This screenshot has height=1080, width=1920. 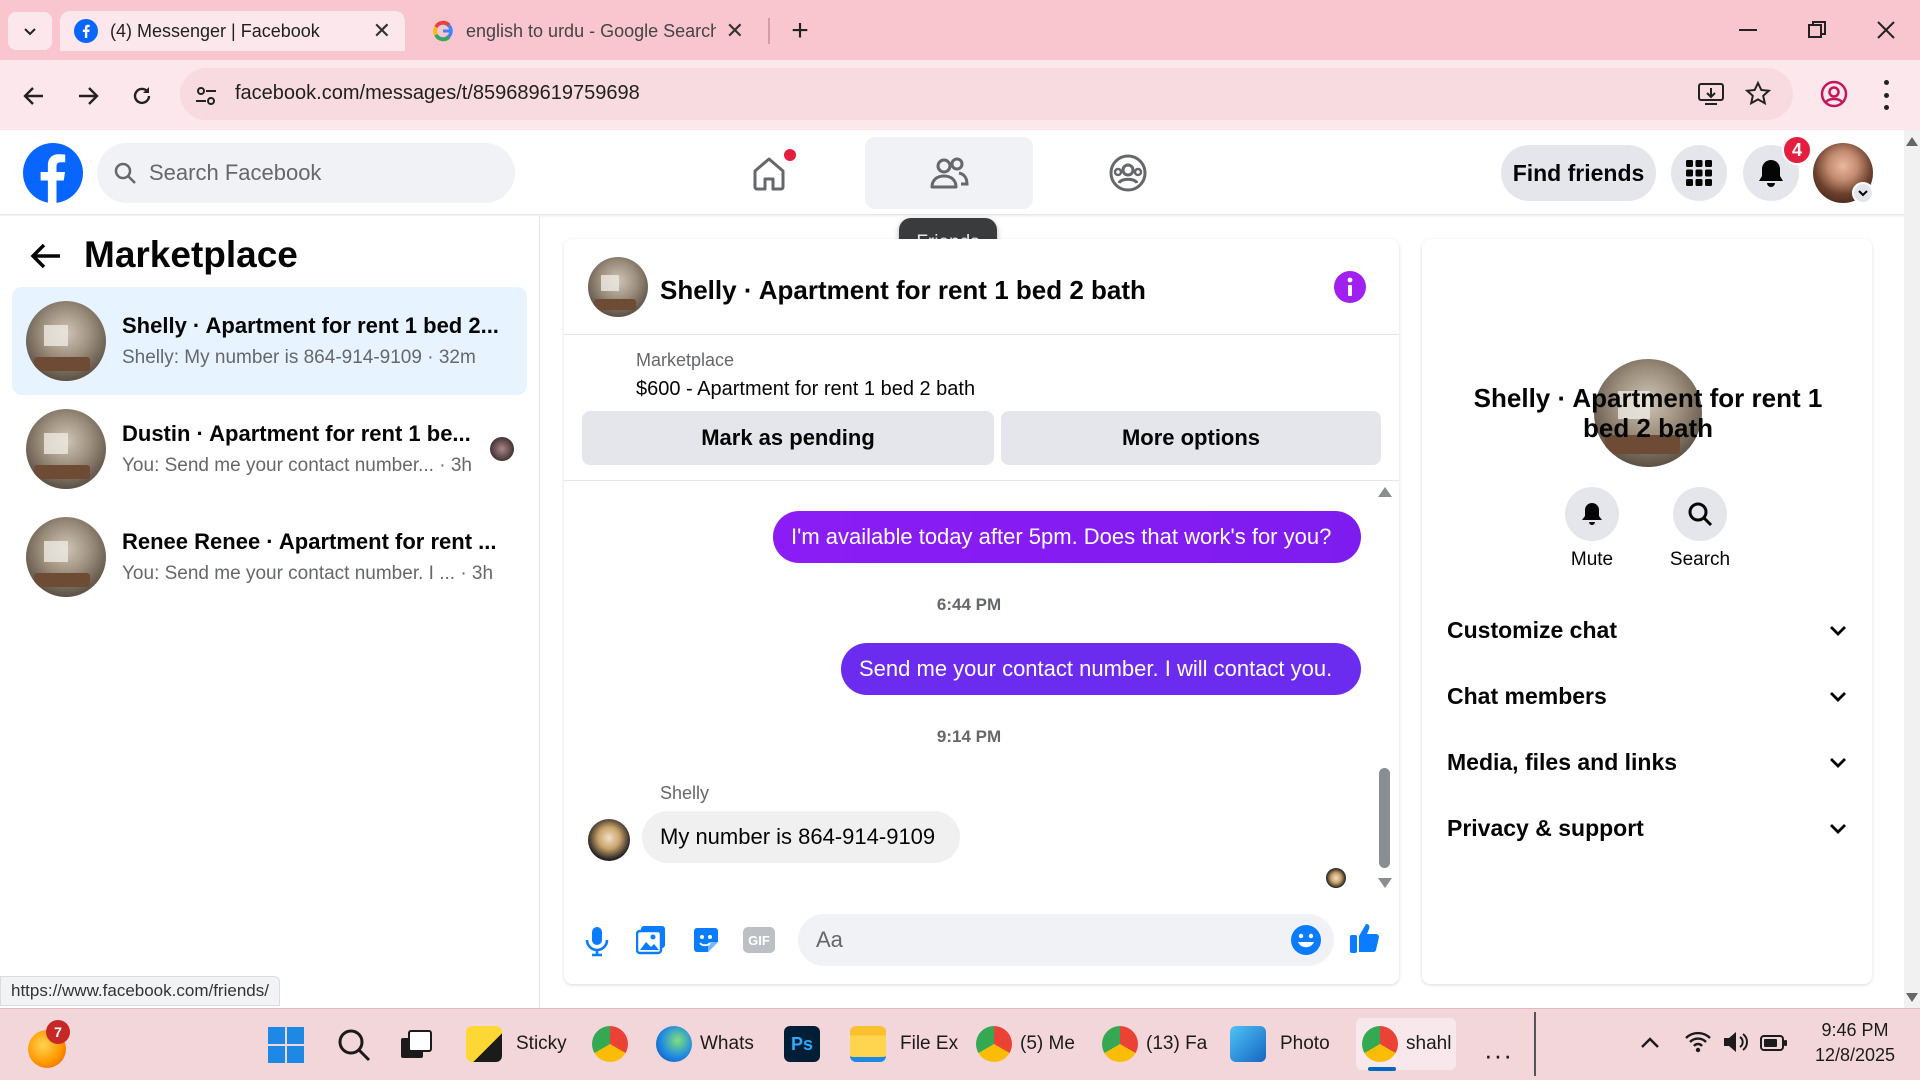 I want to click on nav-groups, so click(x=1128, y=173).